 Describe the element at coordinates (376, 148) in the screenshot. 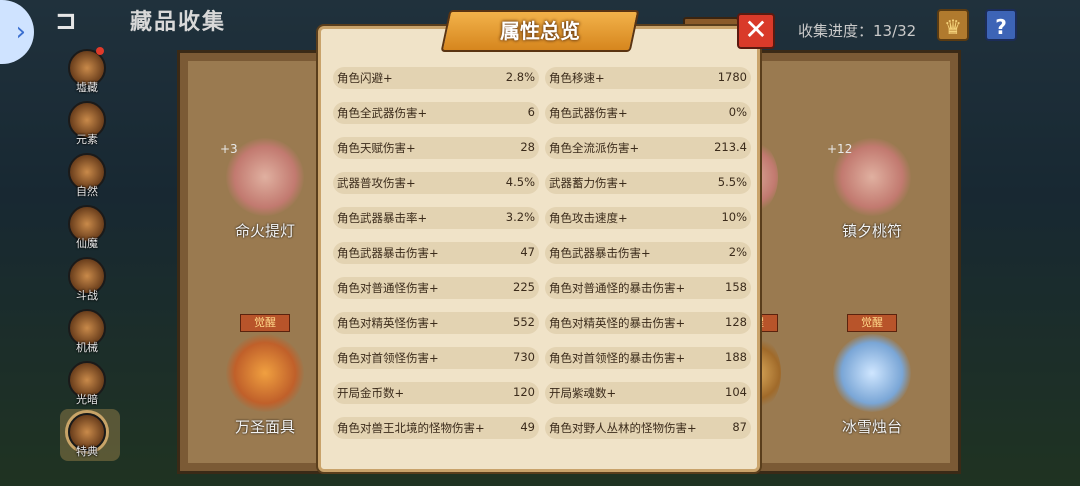

I see `stat-label: 角色天赋伤害+` at that location.